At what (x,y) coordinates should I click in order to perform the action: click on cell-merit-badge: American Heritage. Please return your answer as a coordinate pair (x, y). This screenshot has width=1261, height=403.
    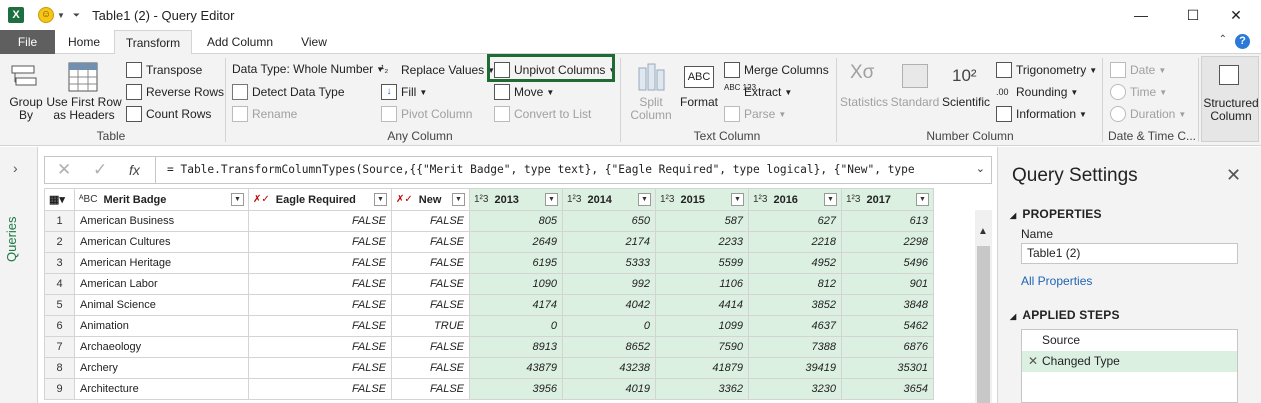
    Looking at the image, I should click on (161, 263).